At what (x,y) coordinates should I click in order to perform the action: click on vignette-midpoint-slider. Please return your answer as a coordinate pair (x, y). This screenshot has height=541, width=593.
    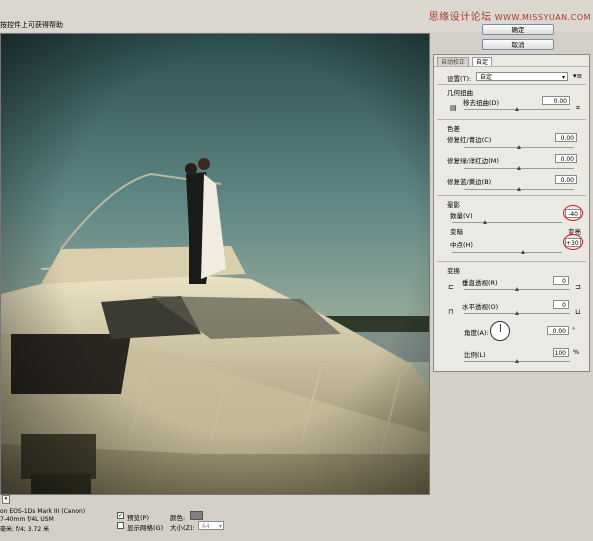
    Looking at the image, I should click on (523, 252).